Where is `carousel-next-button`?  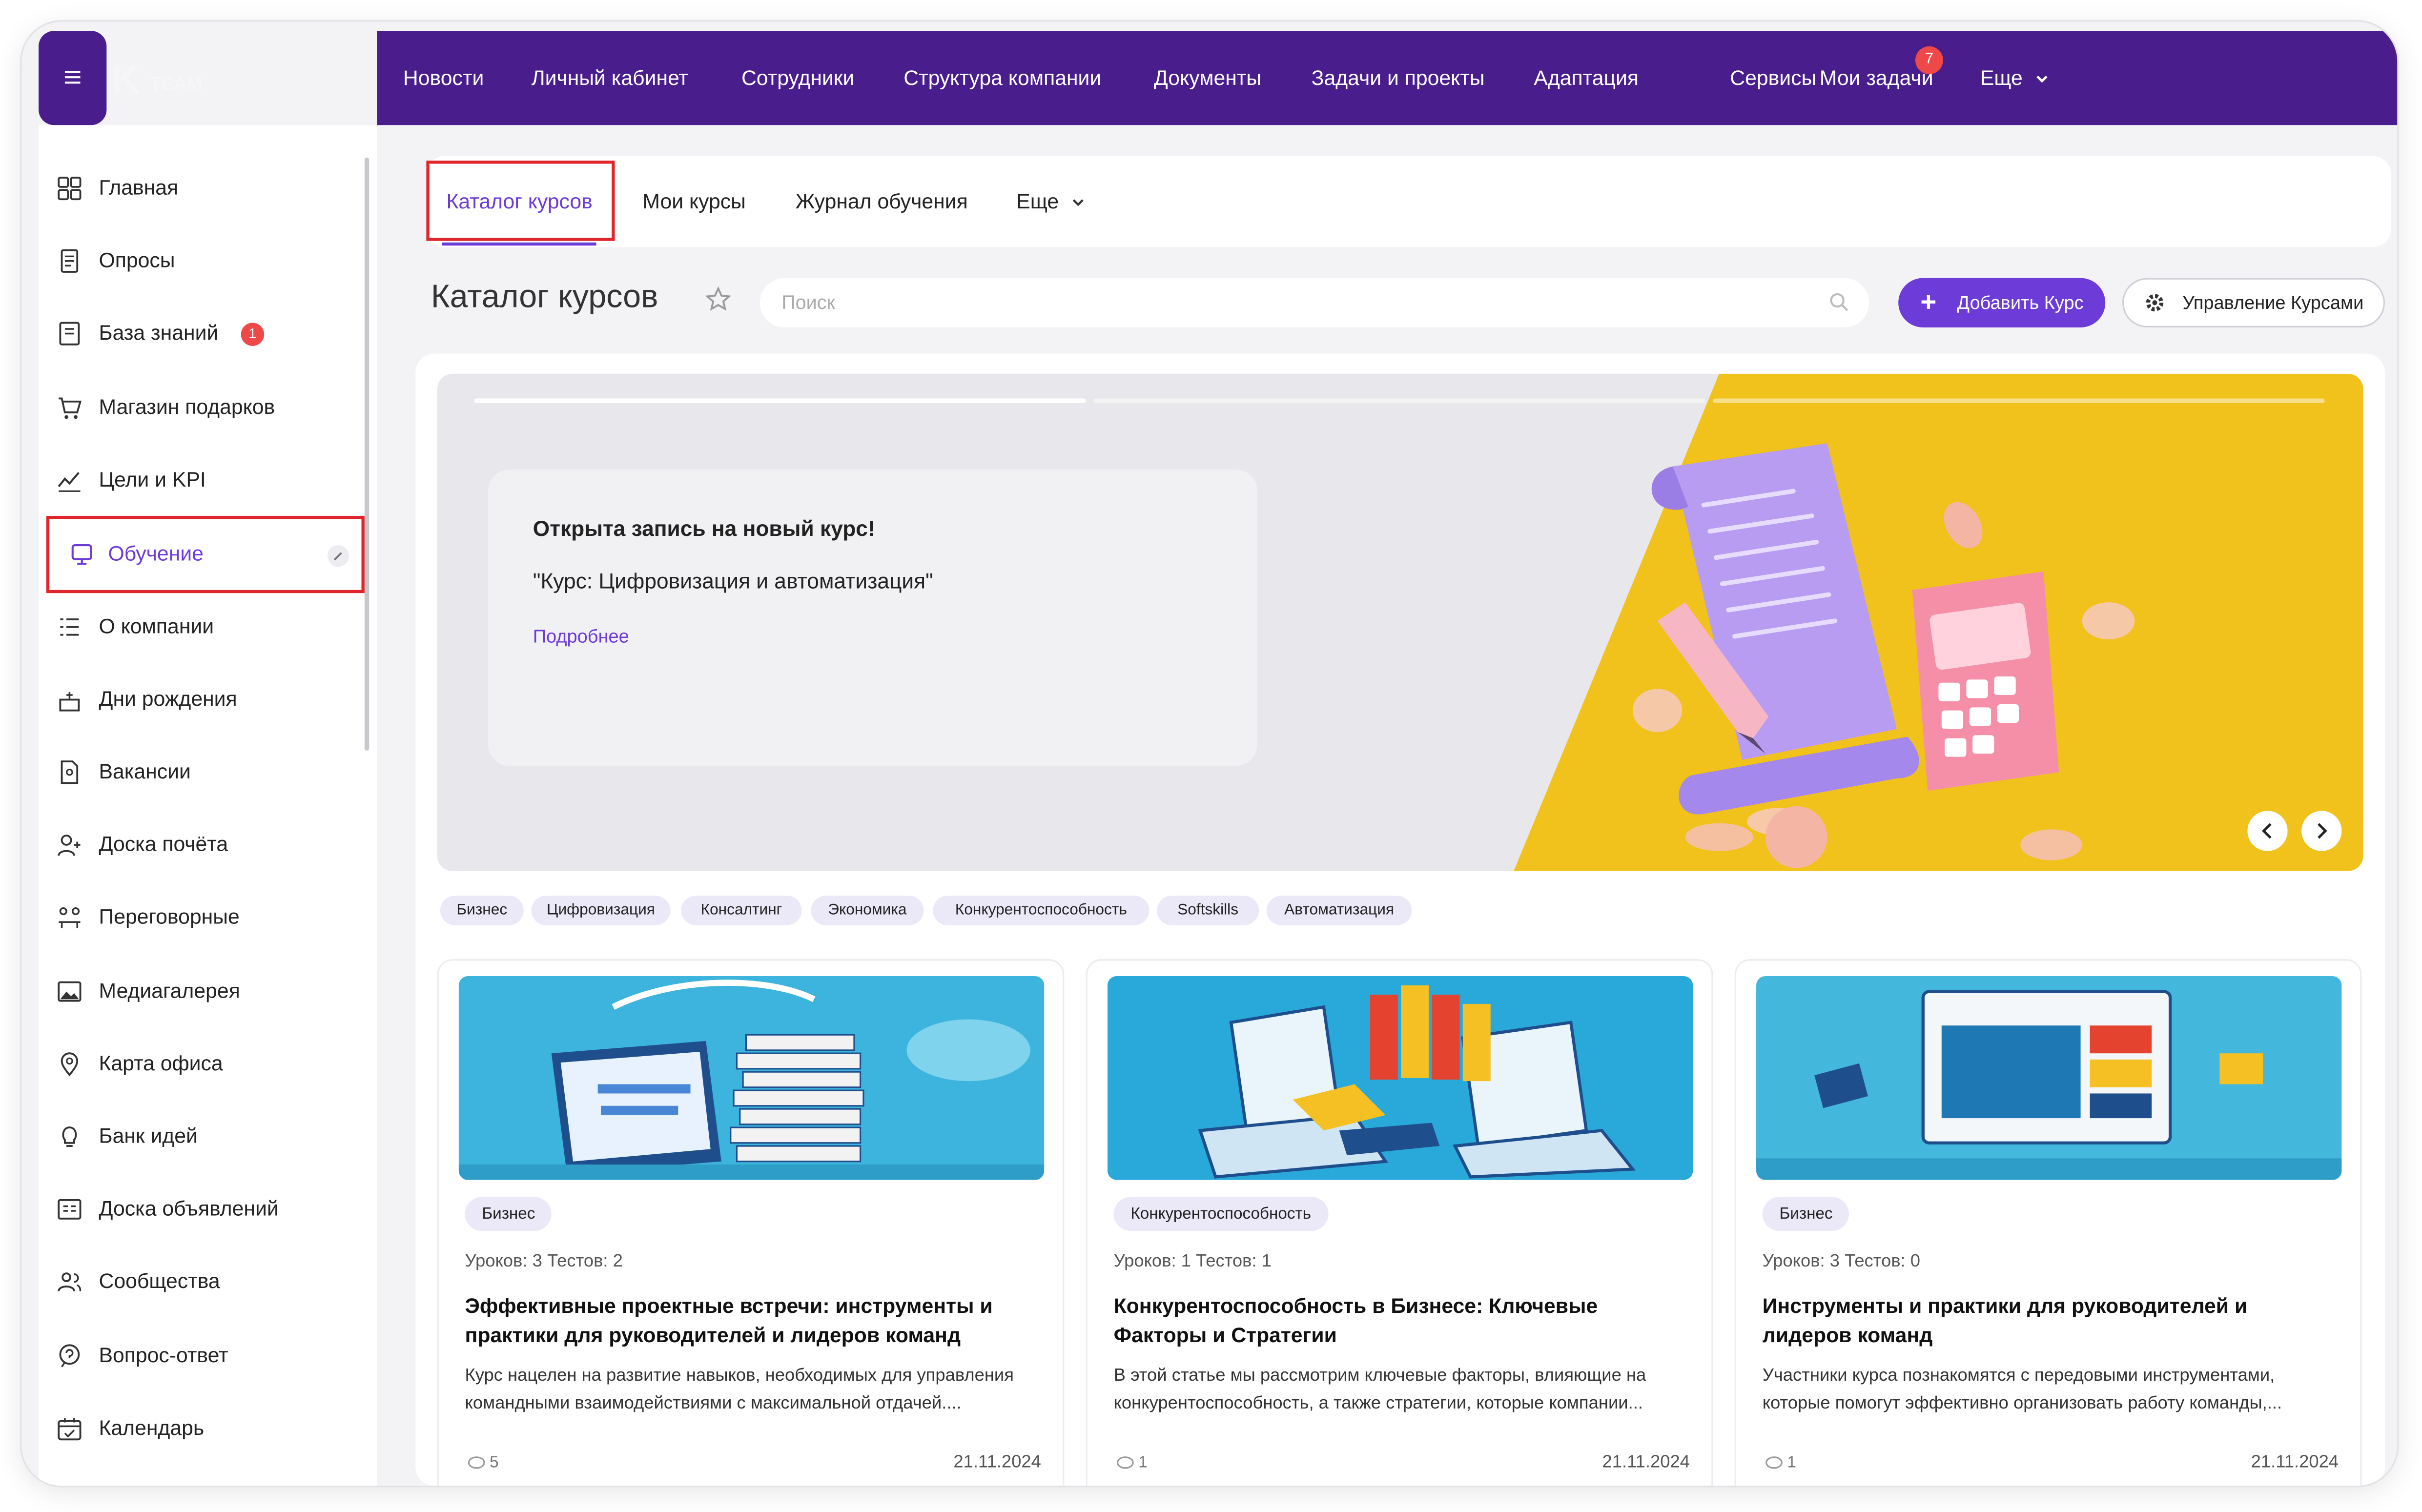
carousel-next-button is located at coordinates (2321, 831).